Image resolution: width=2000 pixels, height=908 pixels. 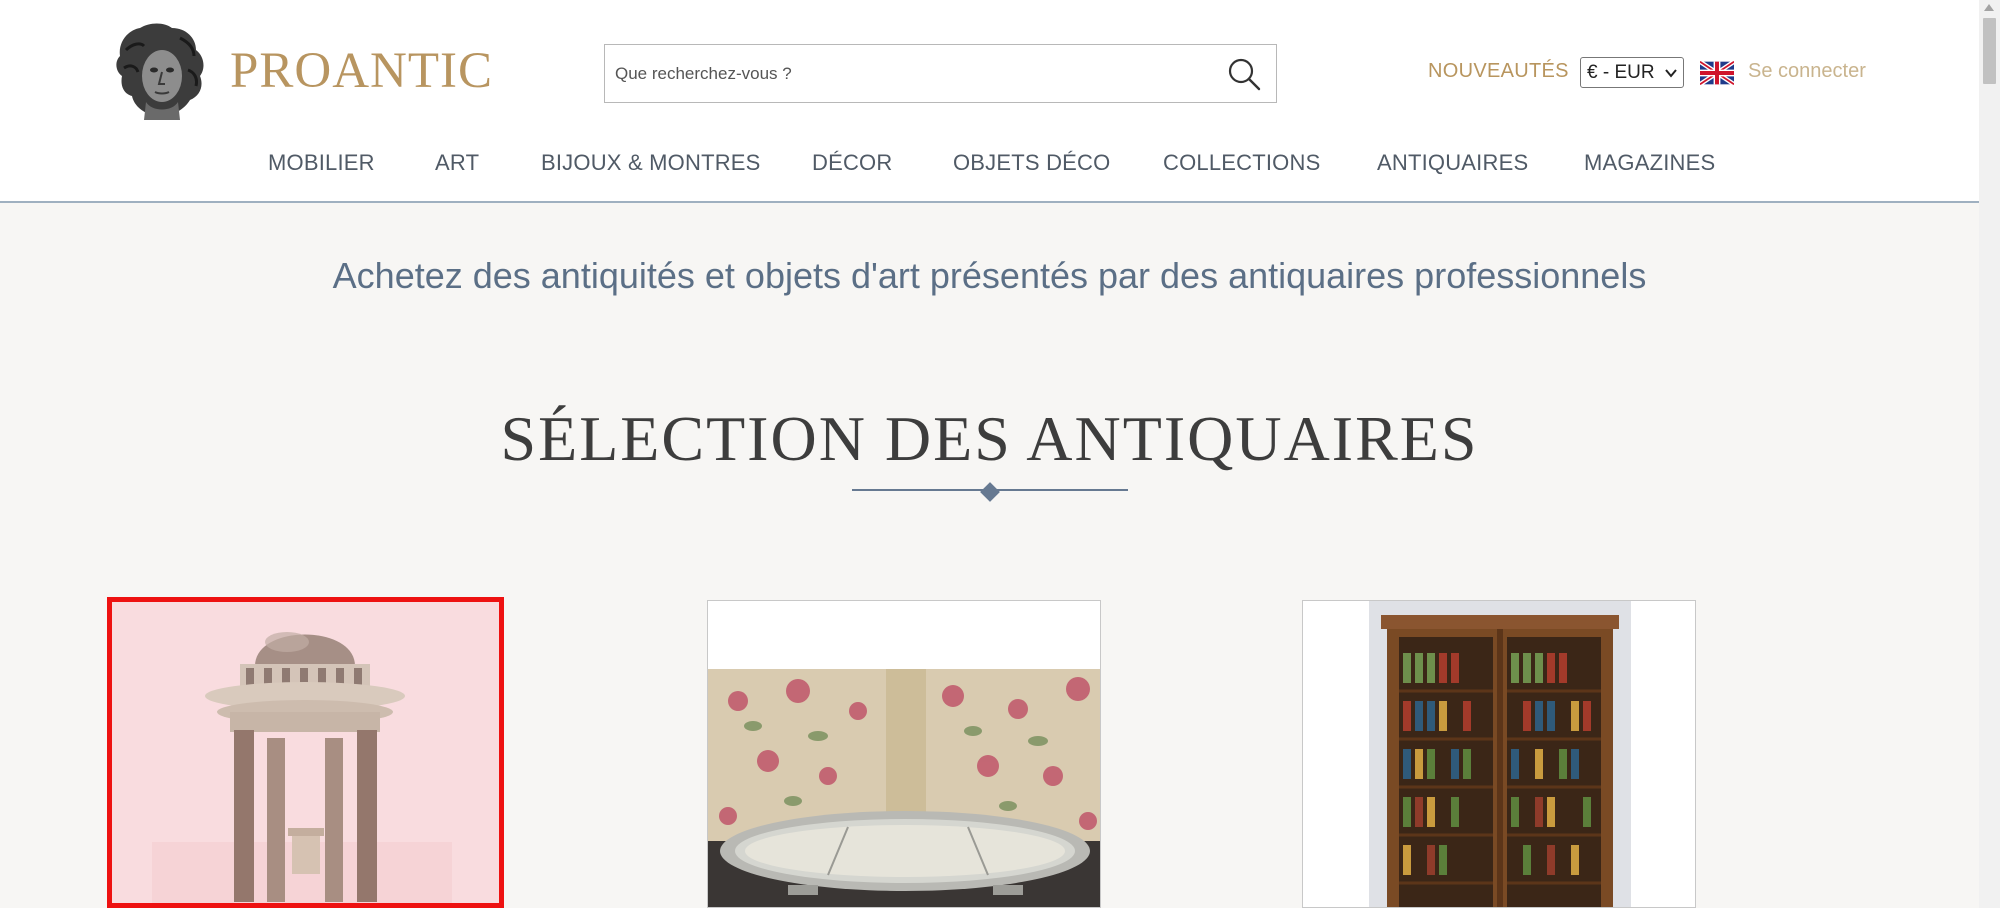 I want to click on nav-item-antiquaires: ANTIQUAIRES, so click(x=1452, y=163).